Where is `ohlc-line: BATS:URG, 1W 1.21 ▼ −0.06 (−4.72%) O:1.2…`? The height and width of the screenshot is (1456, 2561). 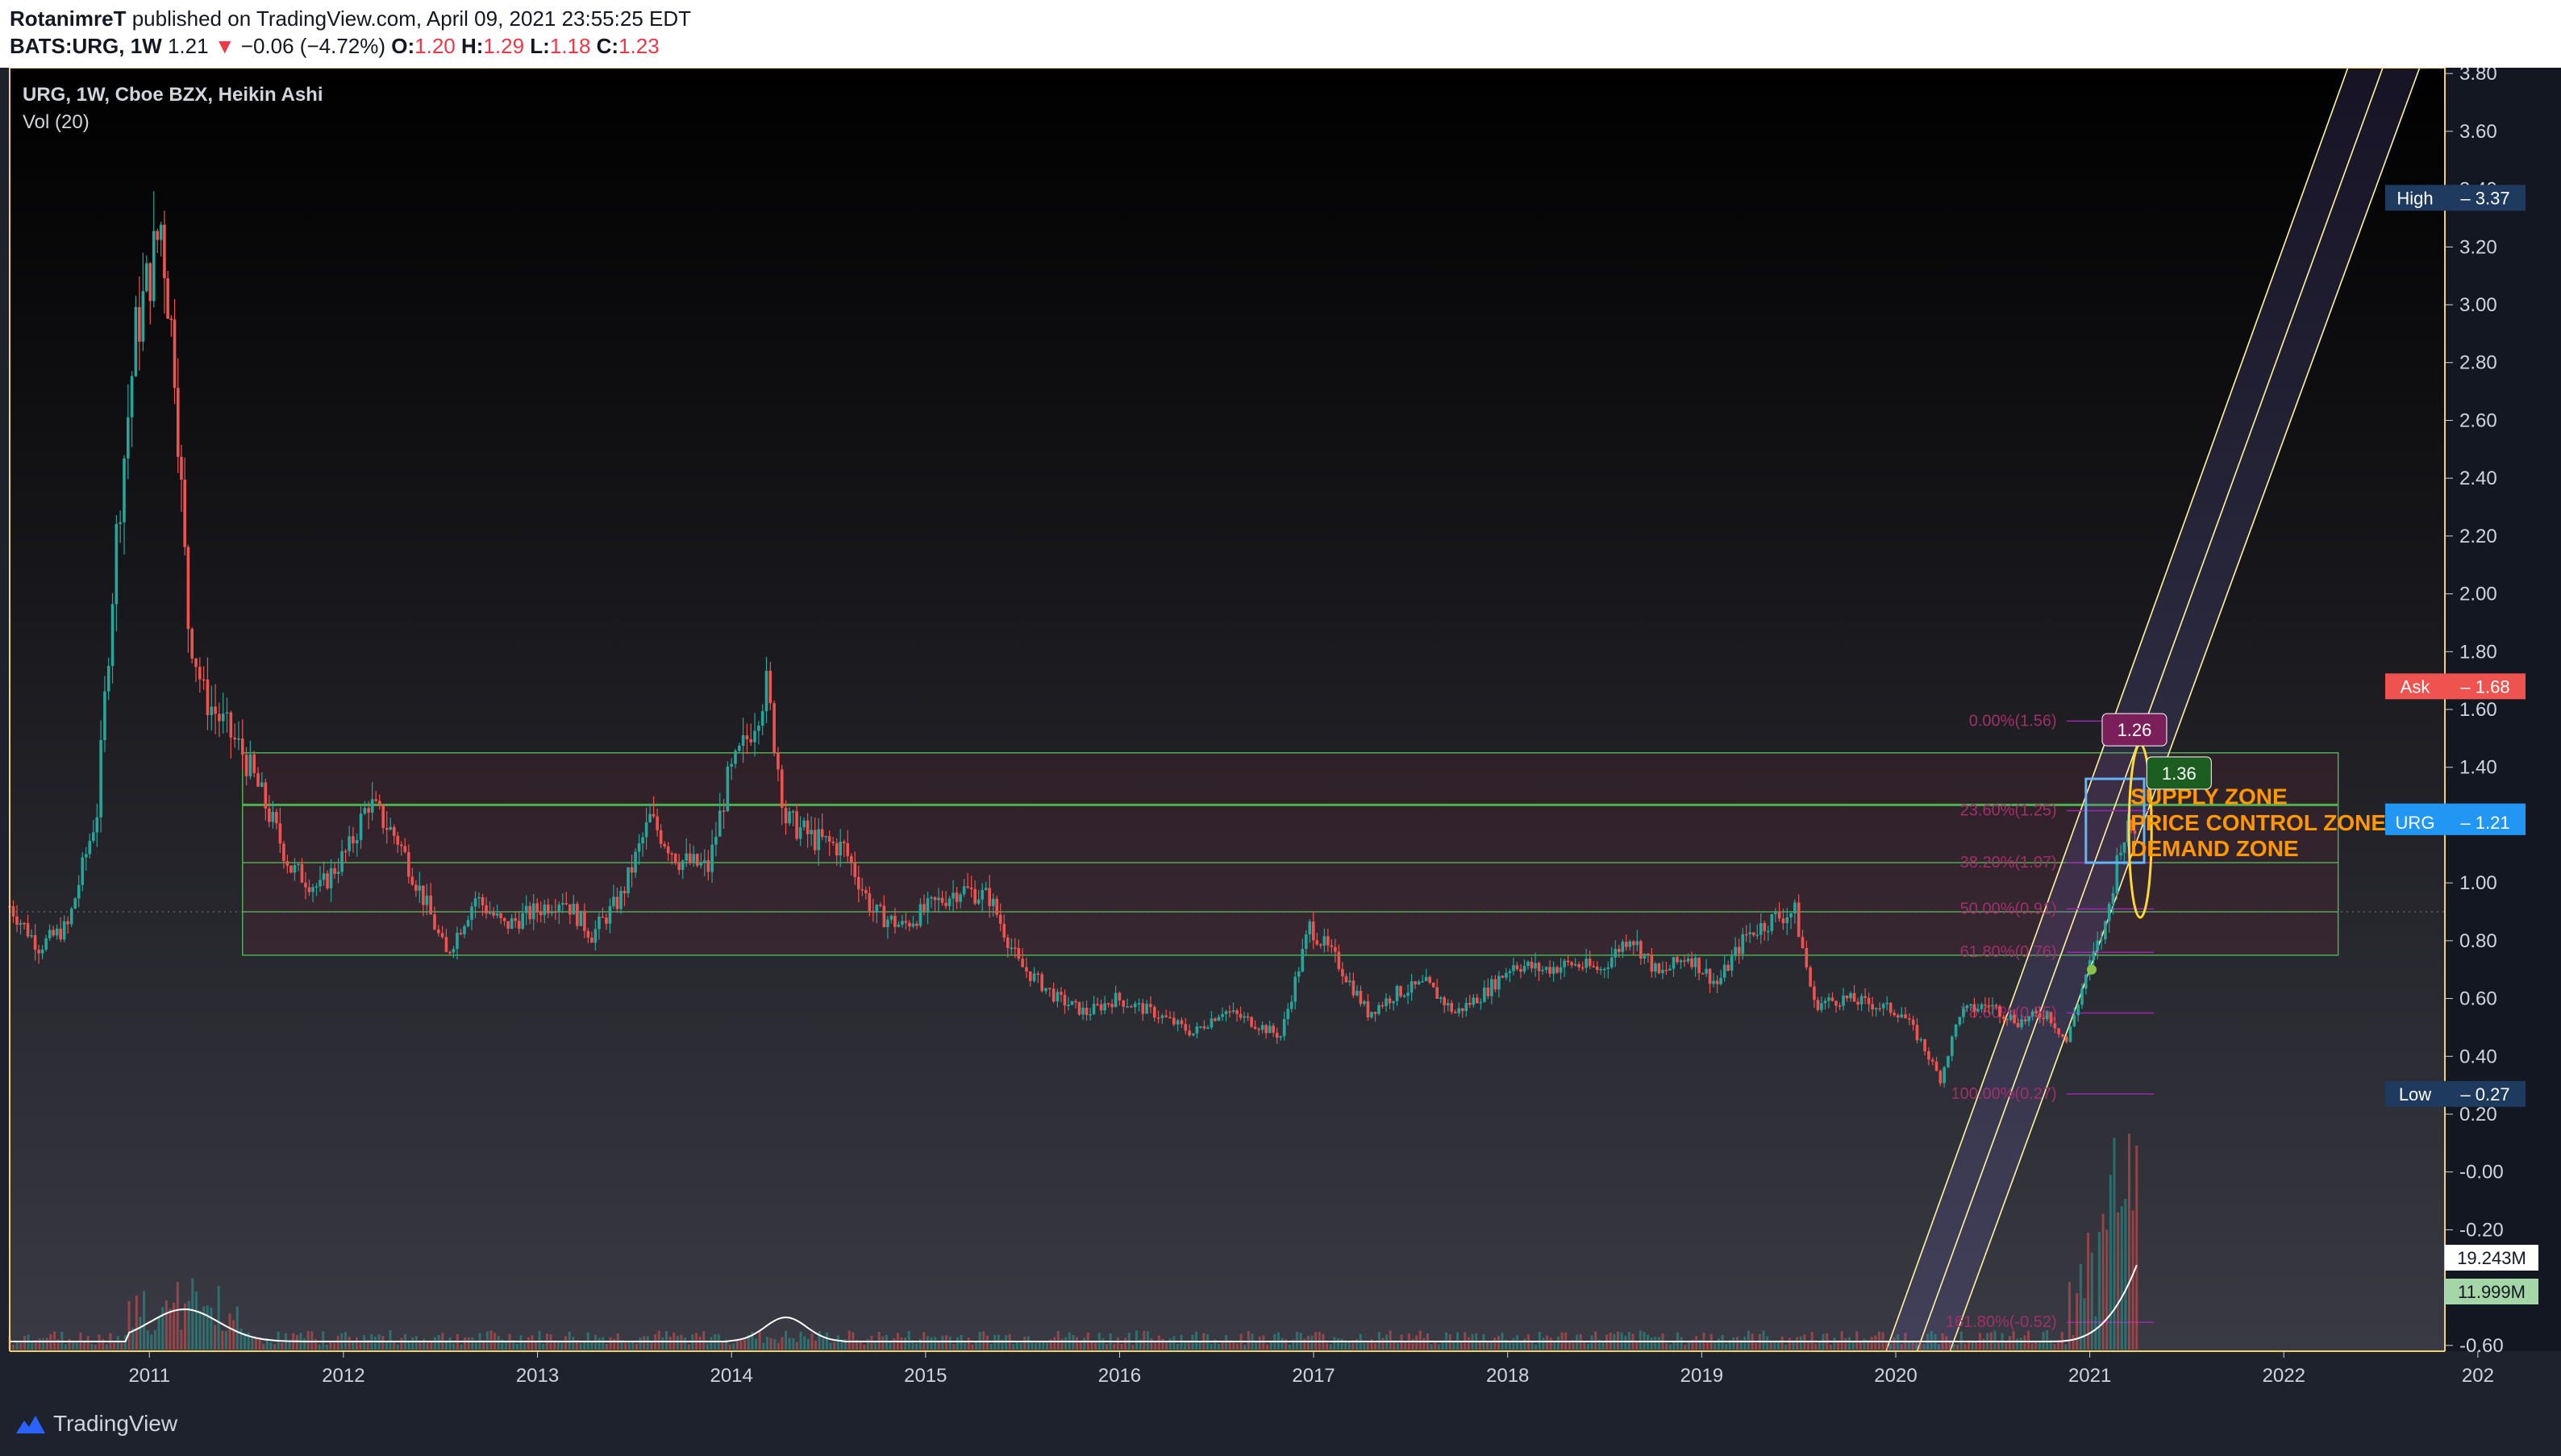
ohlc-line: BATS:URG, 1W 1.21 ▼ −0.06 (−4.72%) O:1.2… is located at coordinates (335, 46).